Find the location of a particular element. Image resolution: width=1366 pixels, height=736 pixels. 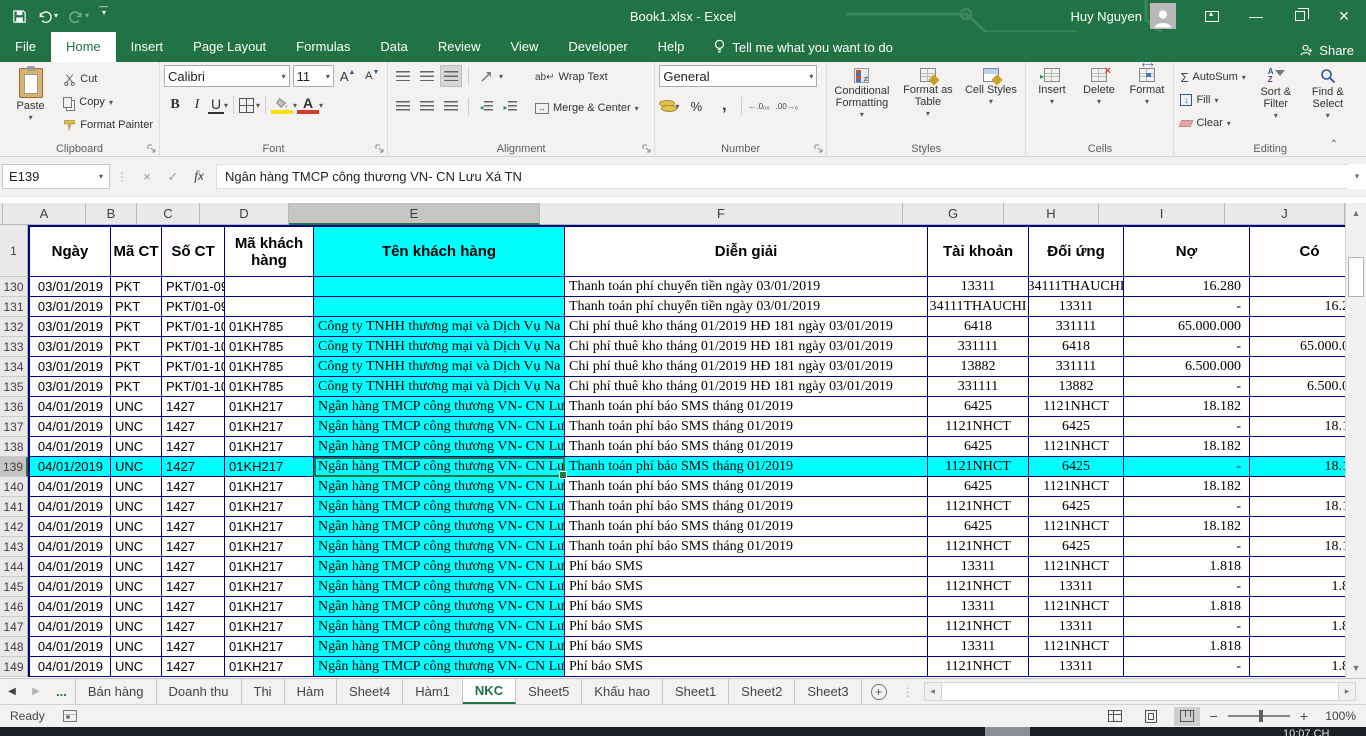

cell-A132: 03/01/2019 is located at coordinates (69, 327).